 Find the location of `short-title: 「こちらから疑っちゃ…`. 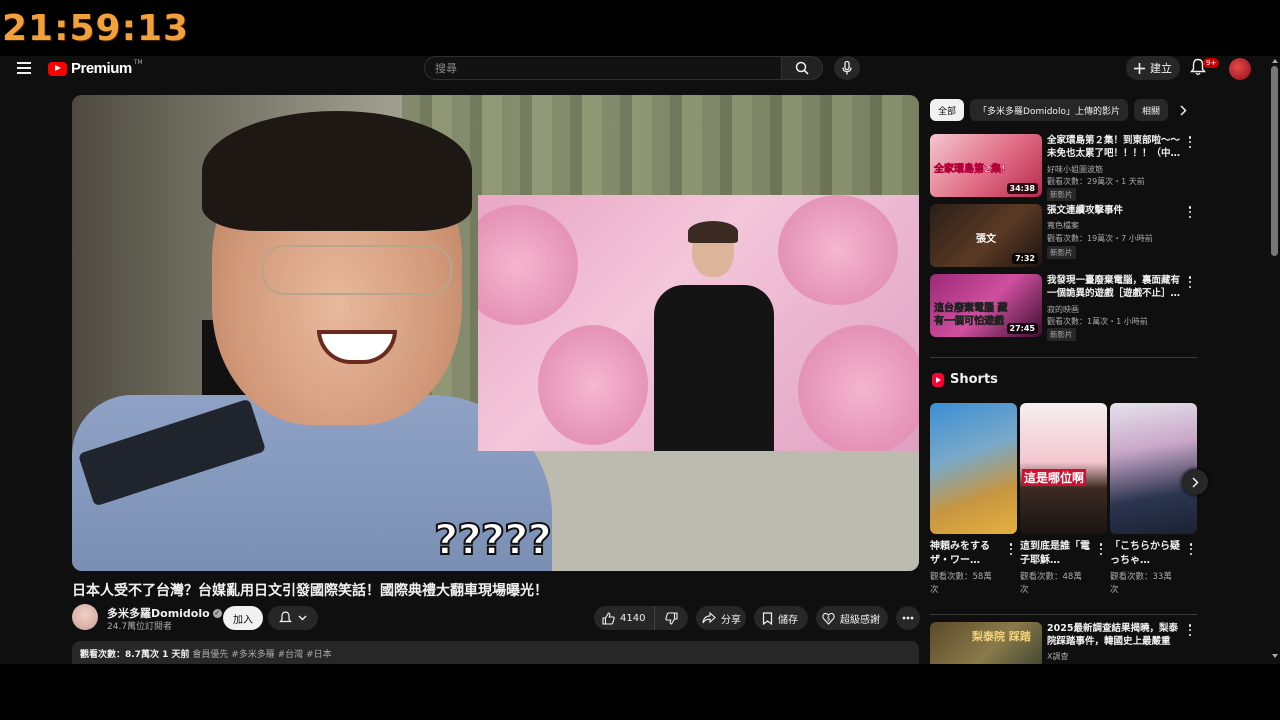

short-title: 「こちらから疑っちゃ… is located at coordinates (1145, 553).